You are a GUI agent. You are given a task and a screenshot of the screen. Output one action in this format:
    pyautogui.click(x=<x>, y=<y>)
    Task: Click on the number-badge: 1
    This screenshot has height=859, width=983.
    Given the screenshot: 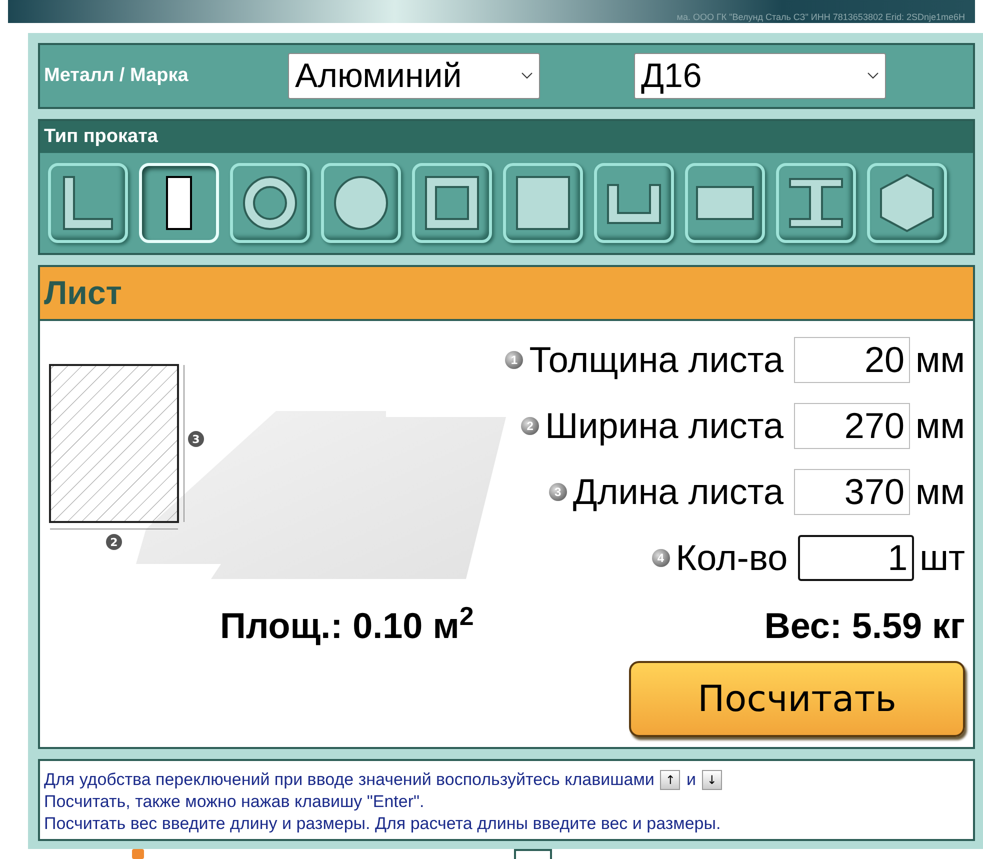 What is the action you would take?
    pyautogui.click(x=514, y=360)
    